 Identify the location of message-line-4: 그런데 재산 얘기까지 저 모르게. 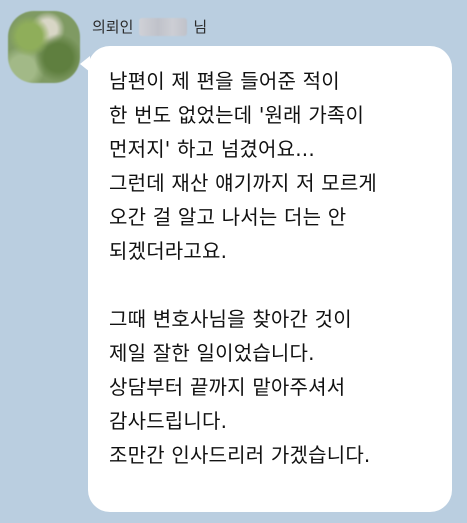
(243, 183).